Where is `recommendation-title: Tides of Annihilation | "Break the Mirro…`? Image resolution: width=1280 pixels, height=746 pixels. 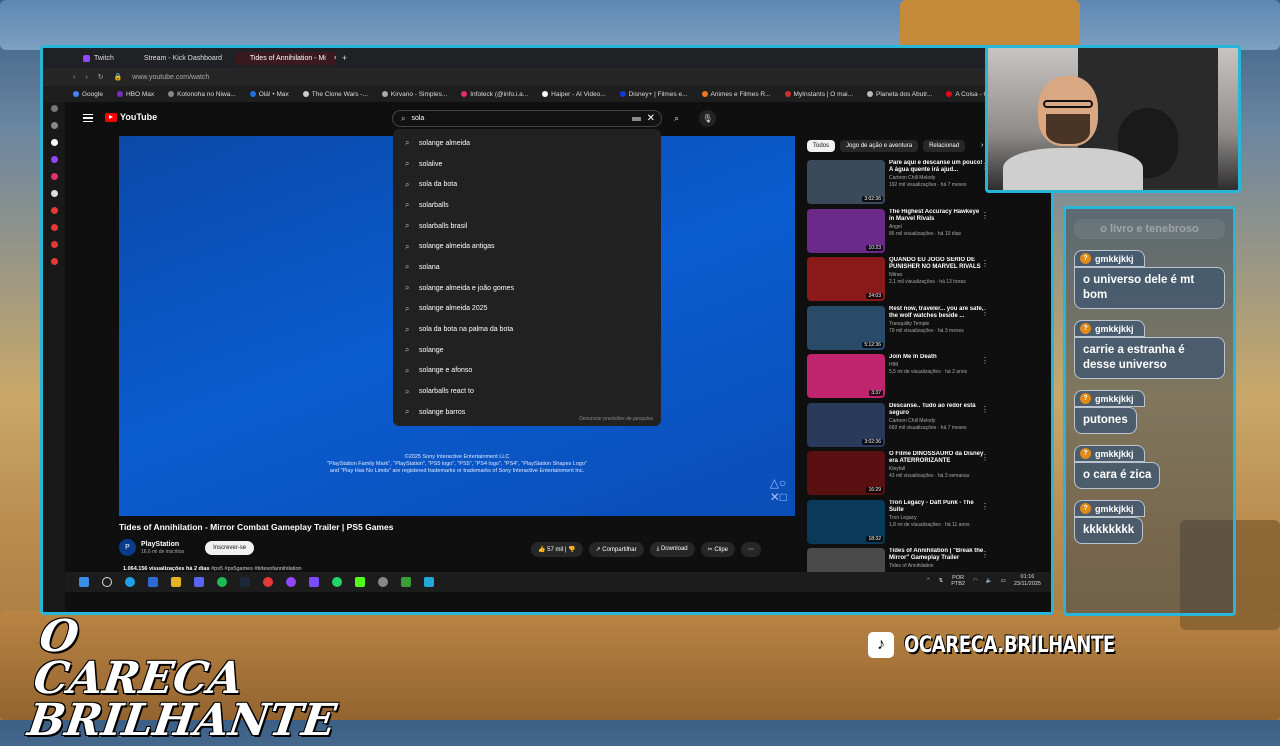
recommendation-title: Tides of Annihilation | "Break the Mirro… is located at coordinates (937, 555).